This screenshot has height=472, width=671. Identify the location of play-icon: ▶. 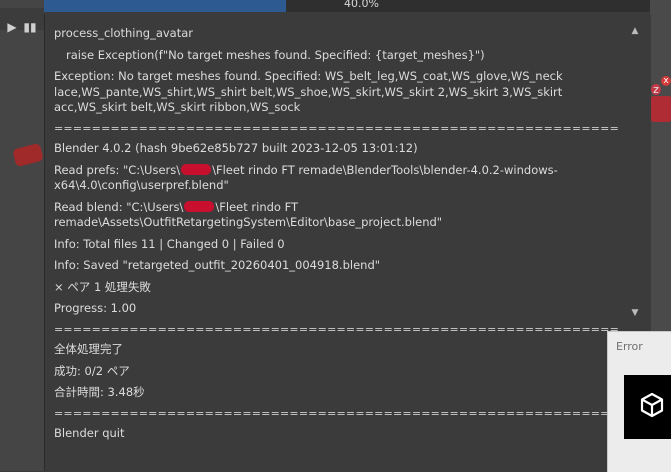
(12, 27).